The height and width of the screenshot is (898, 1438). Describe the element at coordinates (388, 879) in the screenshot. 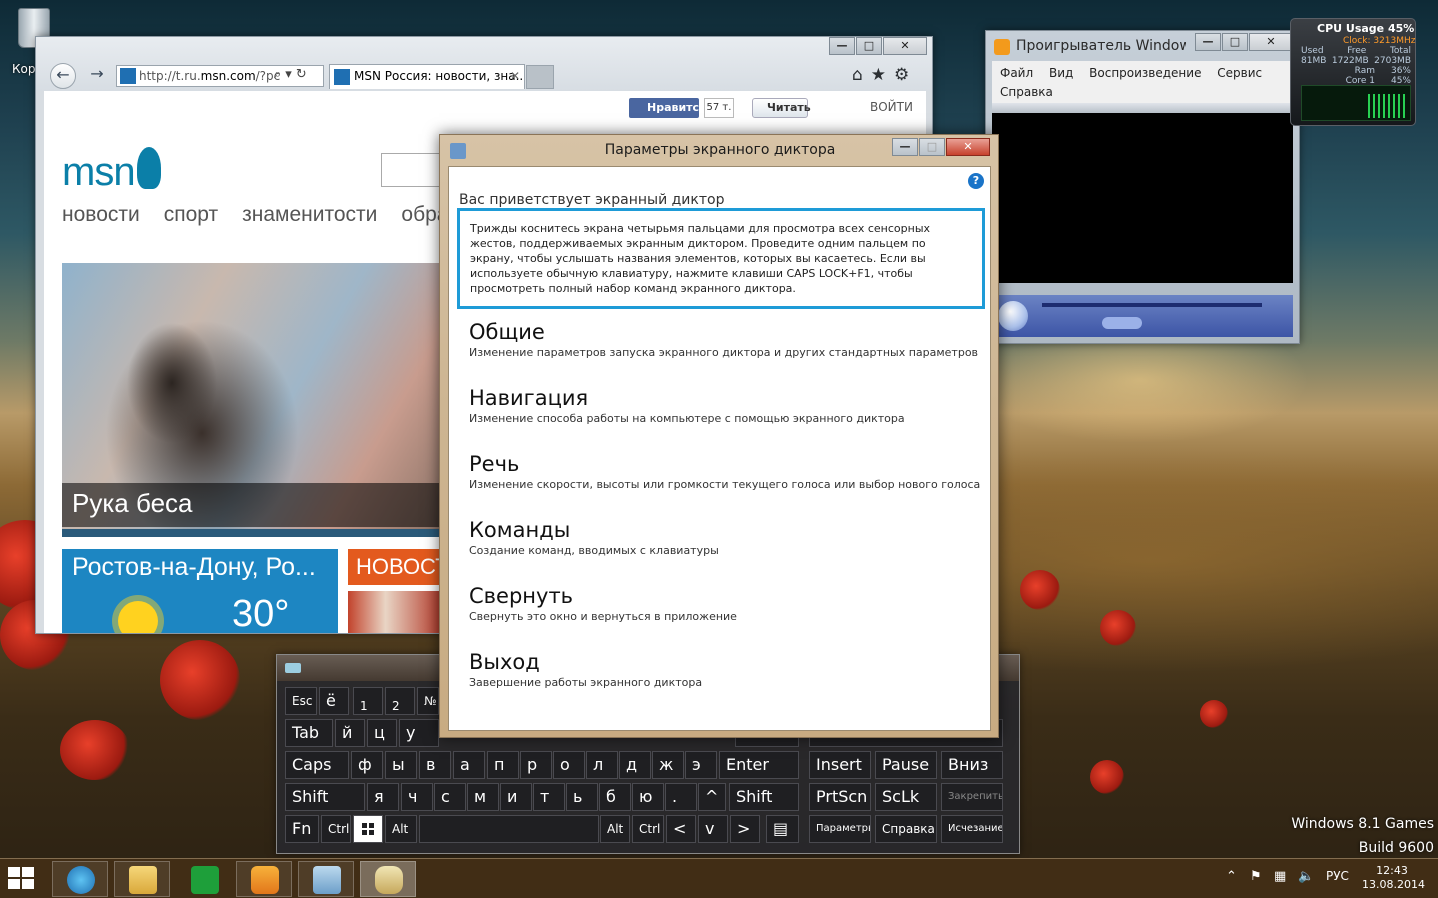

I see `taskbar-narrator` at that location.